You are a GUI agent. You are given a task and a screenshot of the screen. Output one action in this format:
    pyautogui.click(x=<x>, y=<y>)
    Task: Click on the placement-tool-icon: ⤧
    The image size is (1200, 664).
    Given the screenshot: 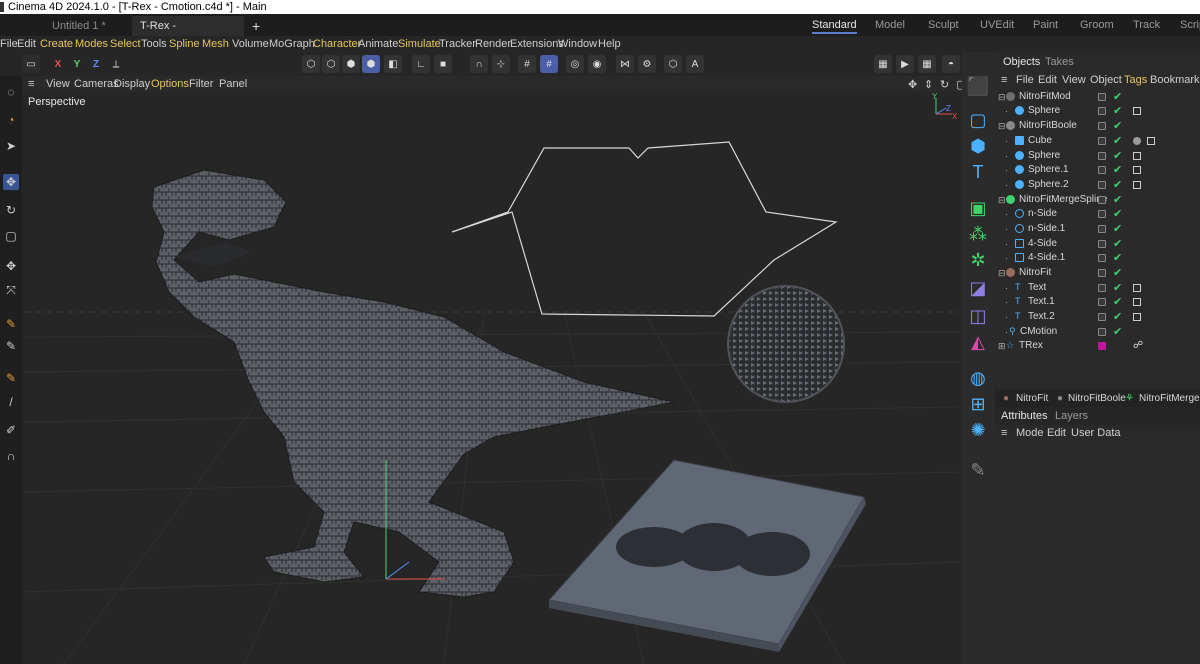 What is the action you would take?
    pyautogui.click(x=11, y=290)
    